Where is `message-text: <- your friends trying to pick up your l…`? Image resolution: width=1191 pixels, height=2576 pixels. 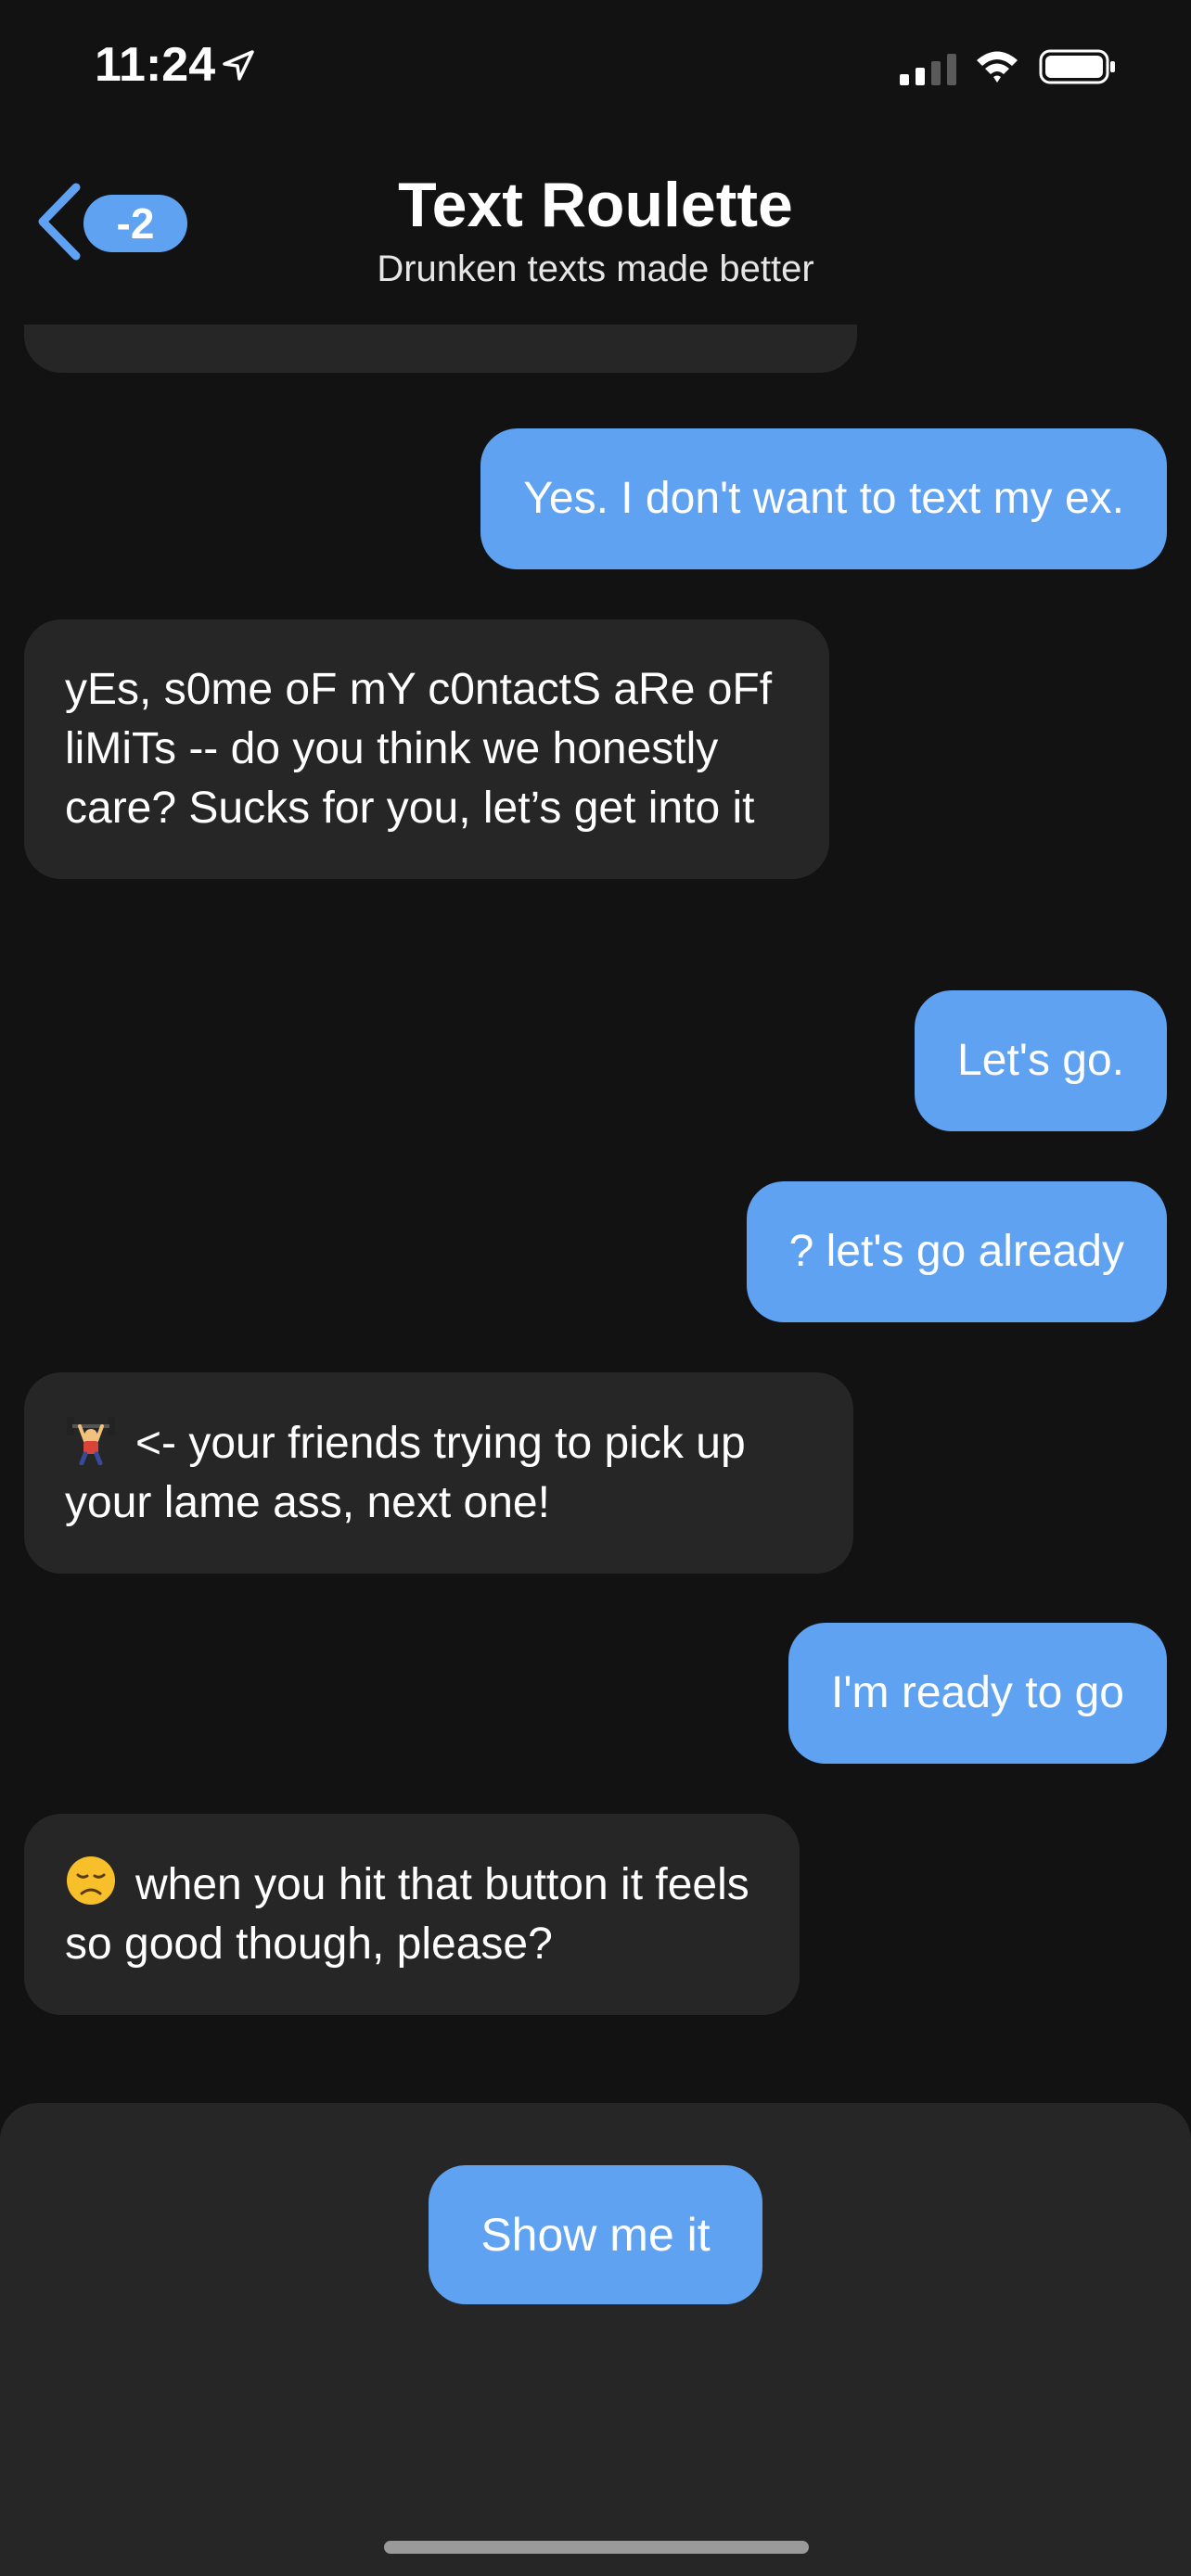 message-text: <- your friends trying to pick up your l… is located at coordinates (405, 1473).